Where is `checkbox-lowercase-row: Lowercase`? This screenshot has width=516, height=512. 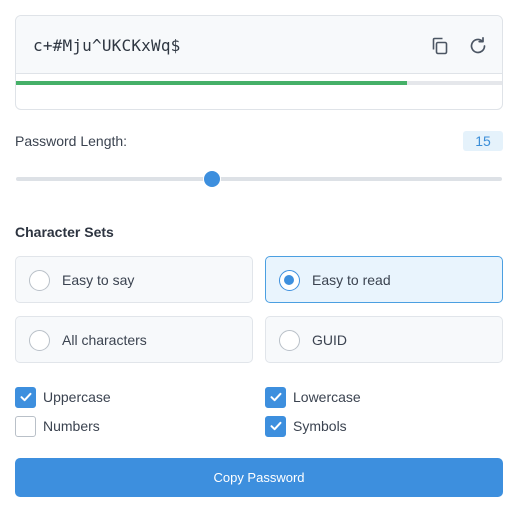 checkbox-lowercase-row: Lowercase is located at coordinates (313, 397).